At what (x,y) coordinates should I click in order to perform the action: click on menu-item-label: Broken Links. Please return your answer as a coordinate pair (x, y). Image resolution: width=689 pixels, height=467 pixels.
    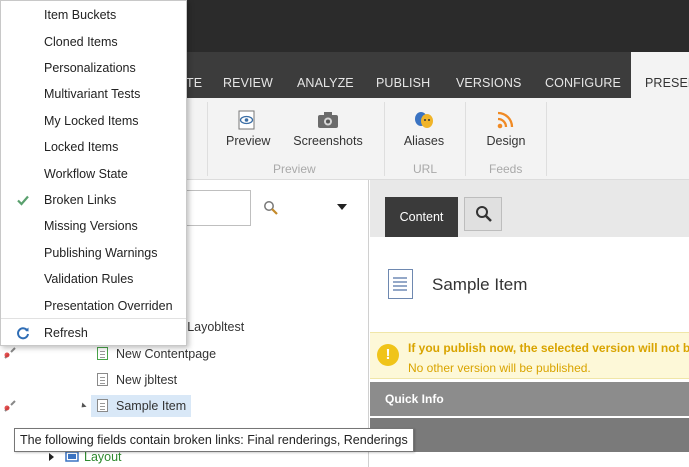
    Looking at the image, I should click on (80, 200).